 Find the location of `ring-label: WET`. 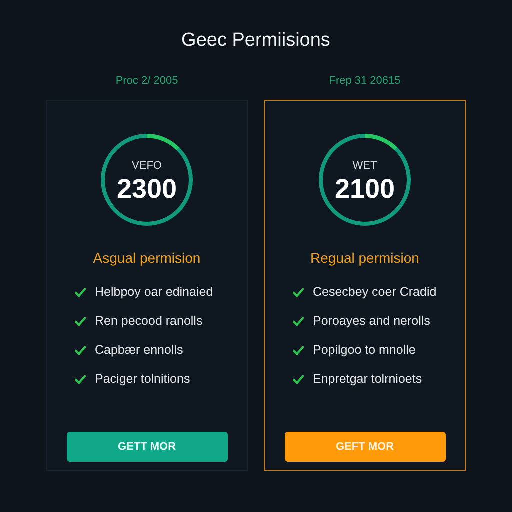

ring-label: WET is located at coordinates (365, 166).